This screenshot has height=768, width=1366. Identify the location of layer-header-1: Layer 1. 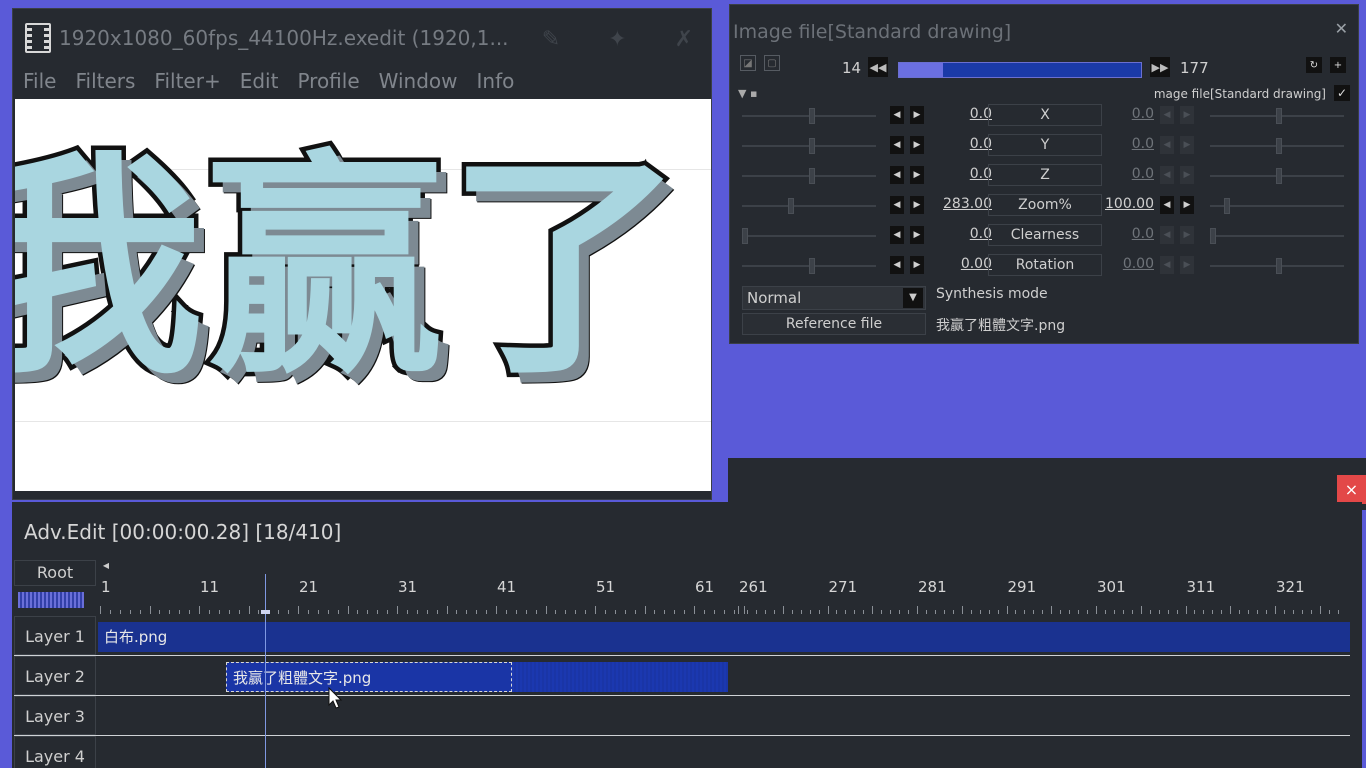
(55, 635).